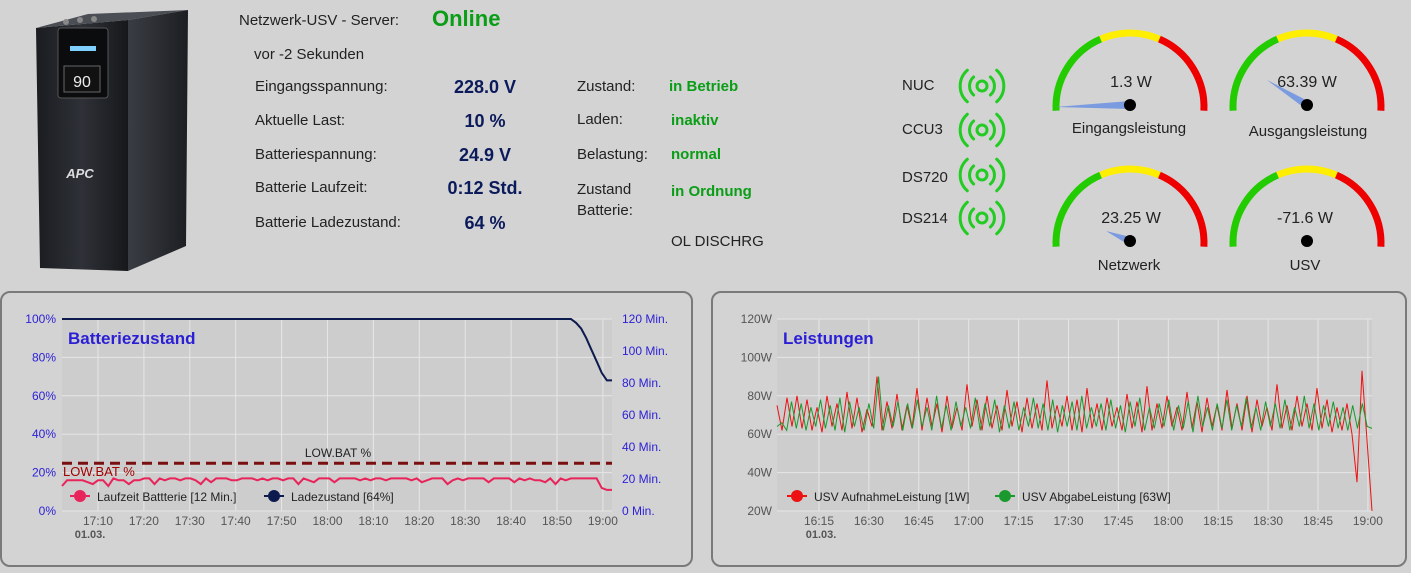  Describe the element at coordinates (98, 521) in the screenshot. I see `x-tick-label: 17:10` at that location.